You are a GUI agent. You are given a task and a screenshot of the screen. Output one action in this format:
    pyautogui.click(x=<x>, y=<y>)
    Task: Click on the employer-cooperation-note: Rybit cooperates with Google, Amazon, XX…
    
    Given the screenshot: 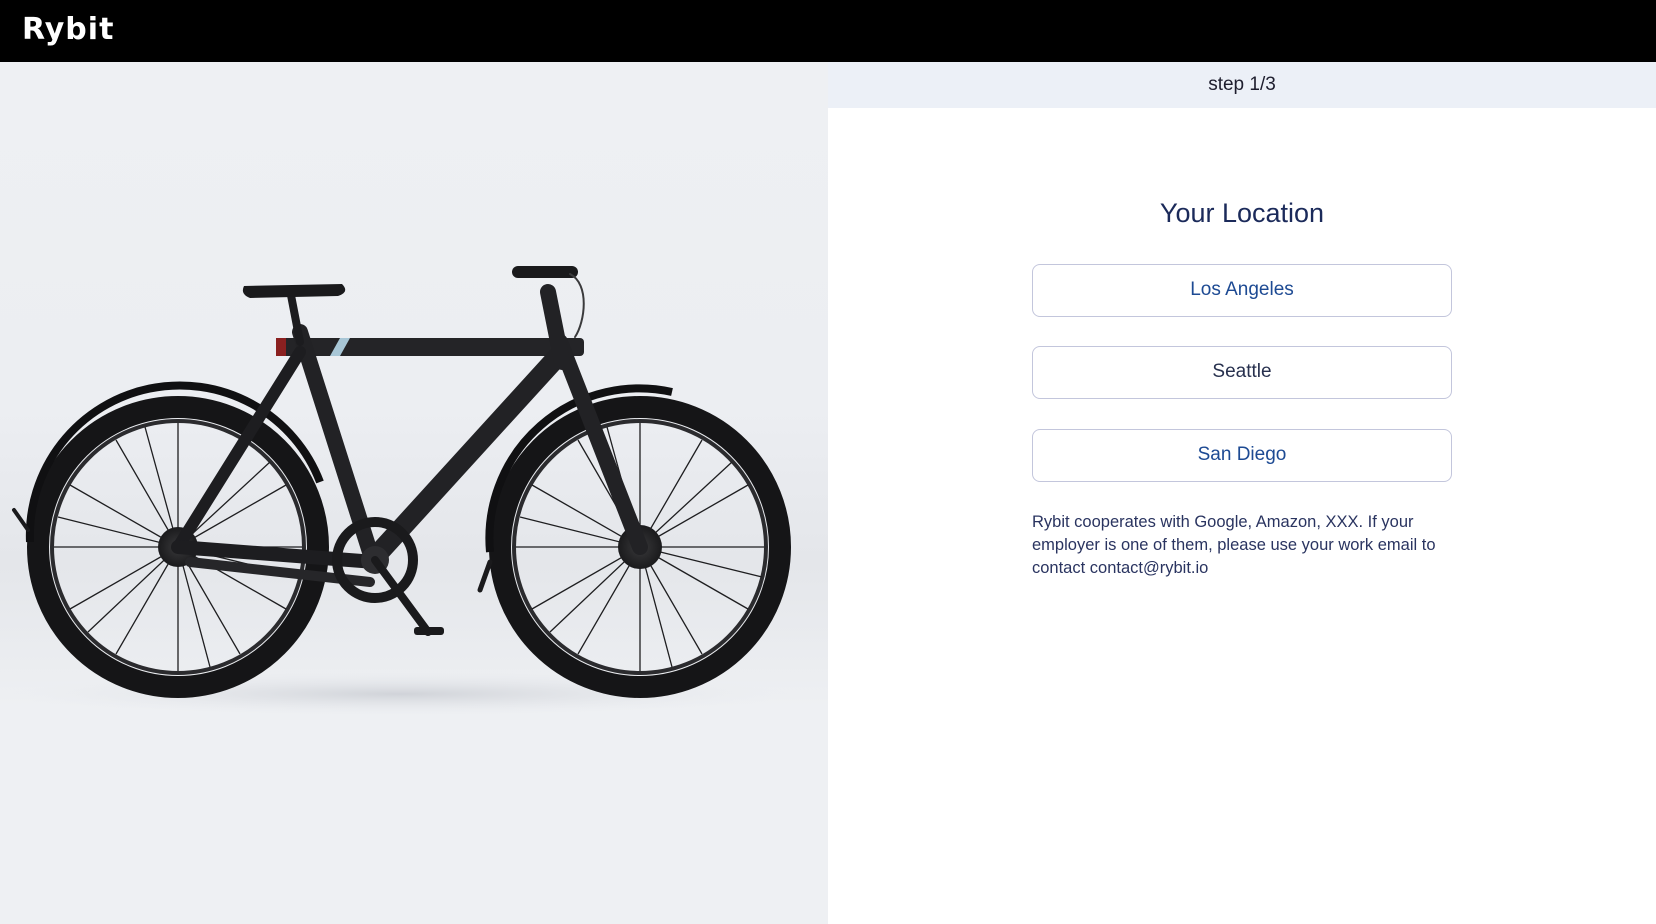 What is the action you would take?
    pyautogui.click(x=1234, y=545)
    